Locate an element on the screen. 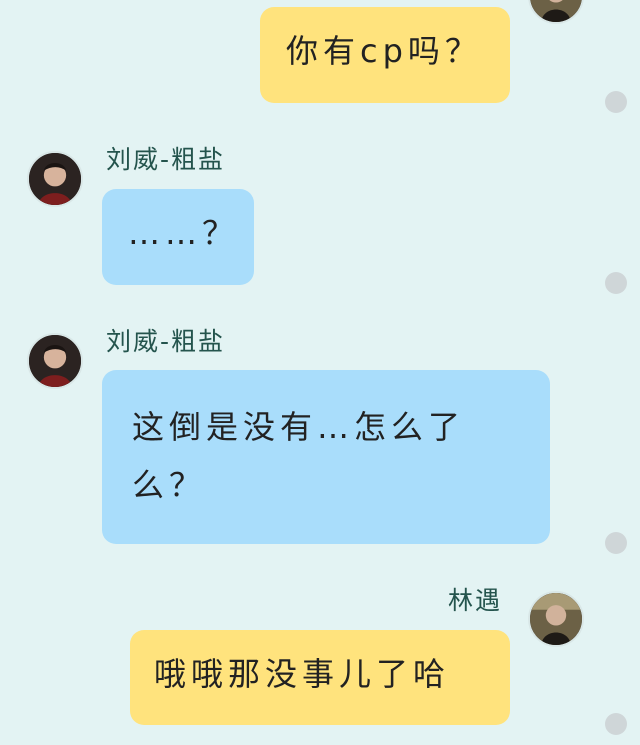  avatar-other-icon is located at coordinates (55, 179).